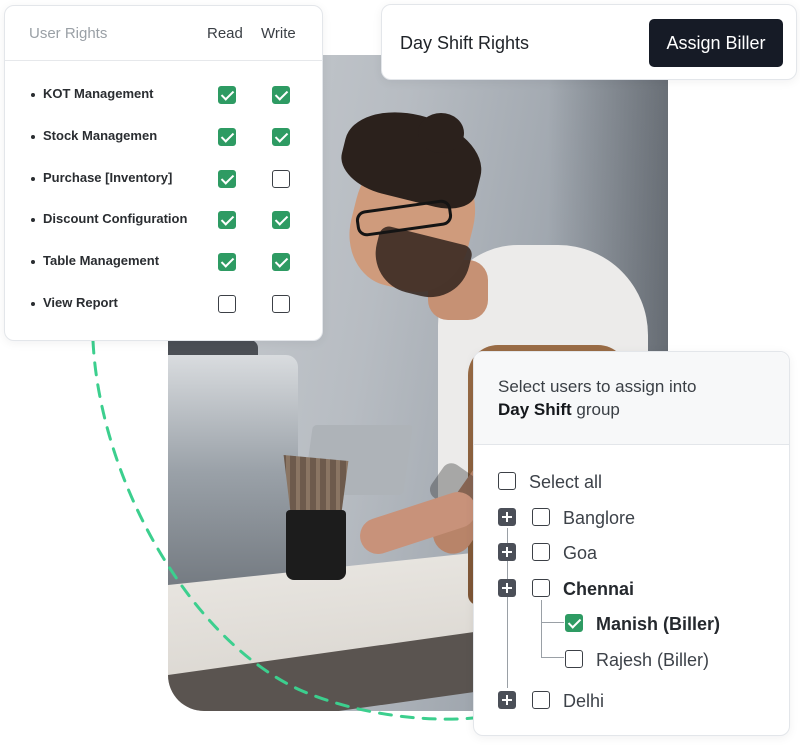 The image size is (800, 745). Describe the element at coordinates (599, 518) in the screenshot. I see `group-label: Banglore` at that location.